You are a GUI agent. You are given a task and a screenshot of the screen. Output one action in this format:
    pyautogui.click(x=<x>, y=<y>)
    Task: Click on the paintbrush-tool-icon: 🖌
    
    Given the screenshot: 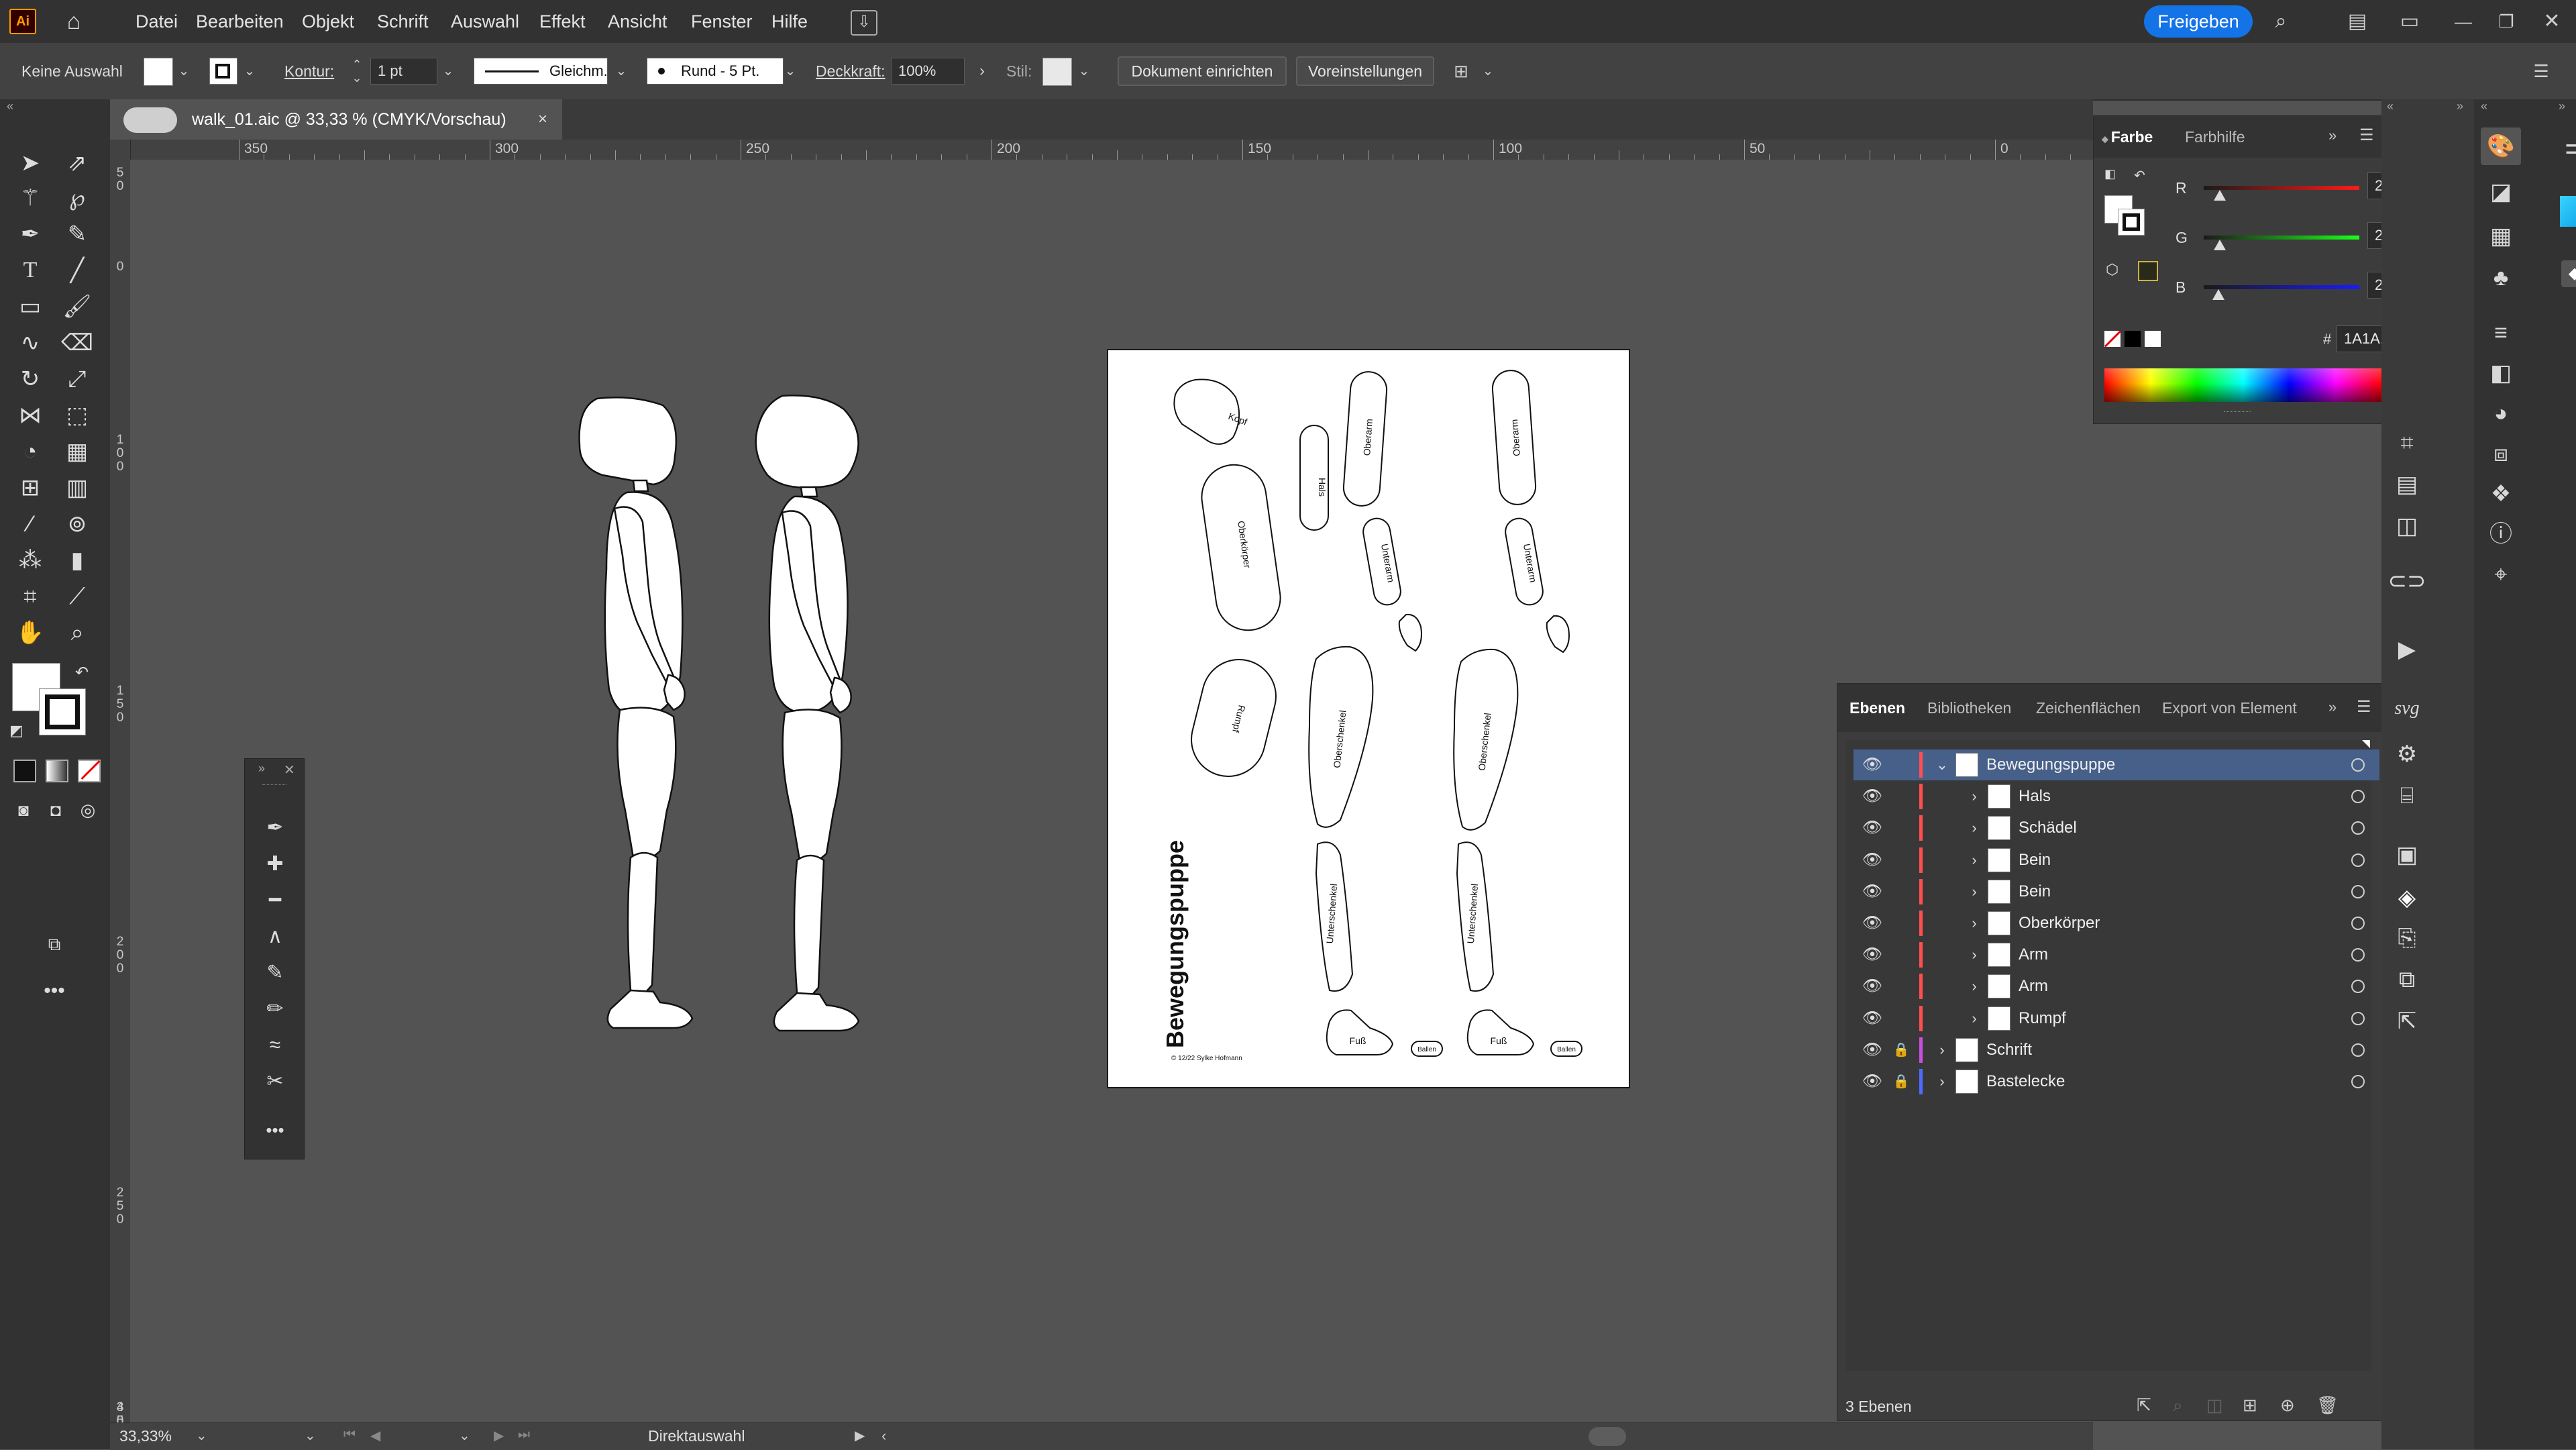 What is the action you would take?
    pyautogui.click(x=77, y=306)
    